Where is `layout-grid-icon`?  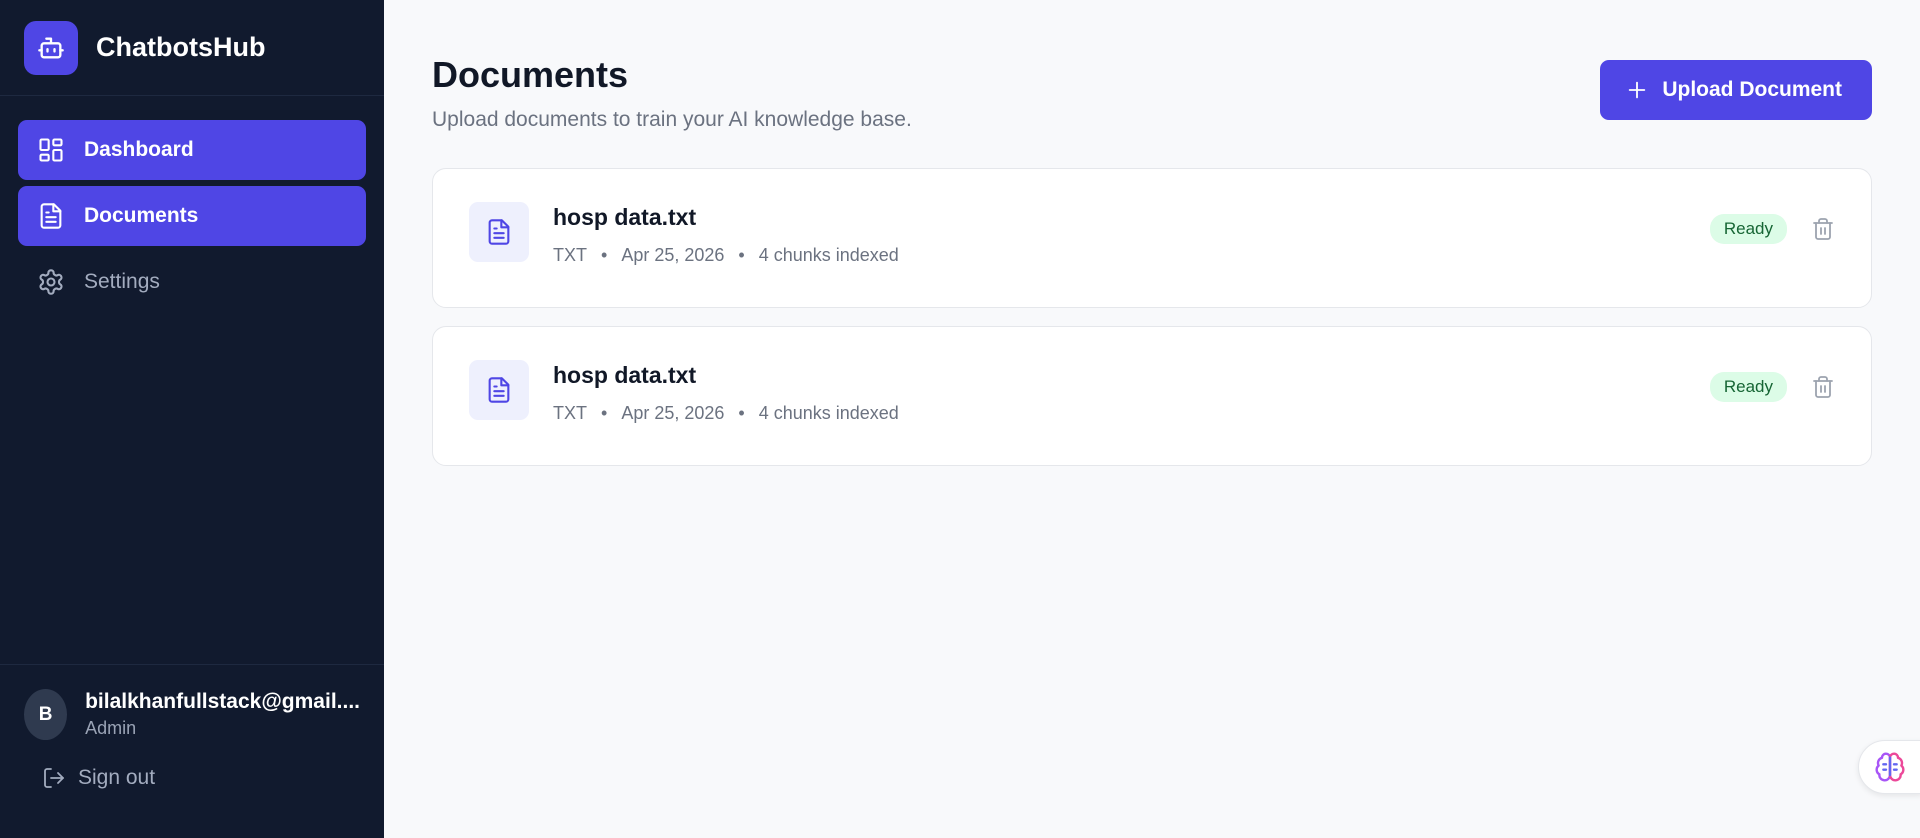 layout-grid-icon is located at coordinates (51, 150).